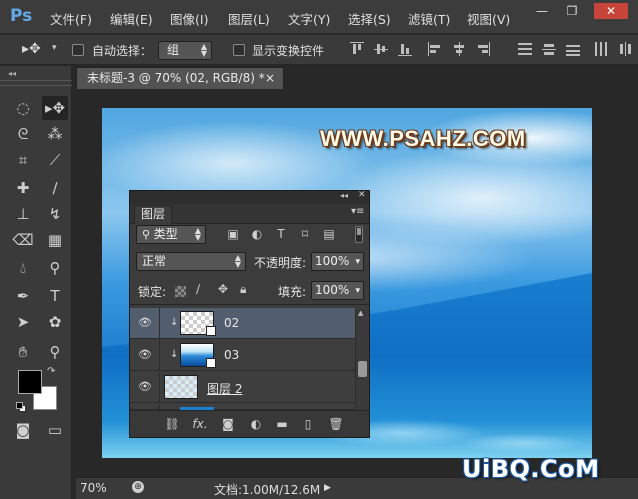 This screenshot has height=499, width=638. What do you see at coordinates (327, 488) in the screenshot?
I see `status-menu-arrow-icon: ▶` at bounding box center [327, 488].